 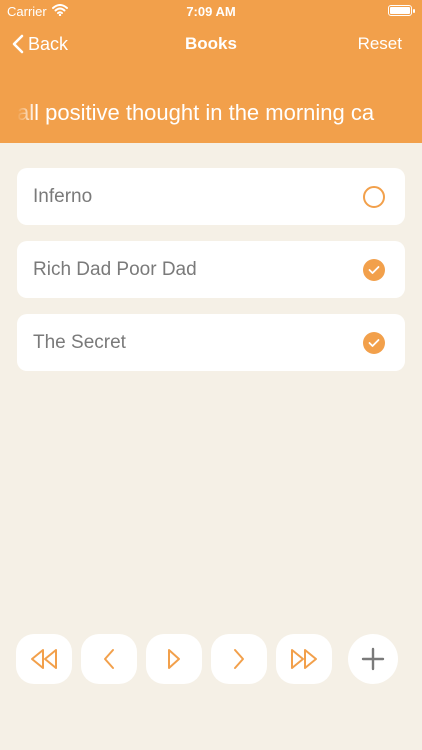 What do you see at coordinates (115, 269) in the screenshot?
I see `book-title: Rich Dad Poor Dad` at bounding box center [115, 269].